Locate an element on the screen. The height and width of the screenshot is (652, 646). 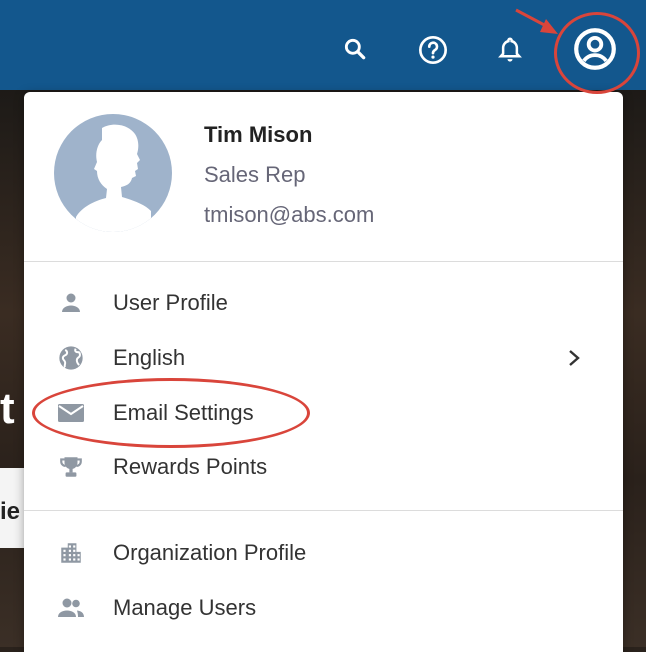
help-button is located at coordinates (433, 50).